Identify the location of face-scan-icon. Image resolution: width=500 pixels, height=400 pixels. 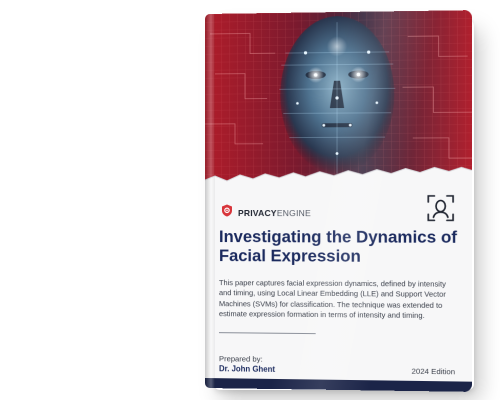
(440, 211).